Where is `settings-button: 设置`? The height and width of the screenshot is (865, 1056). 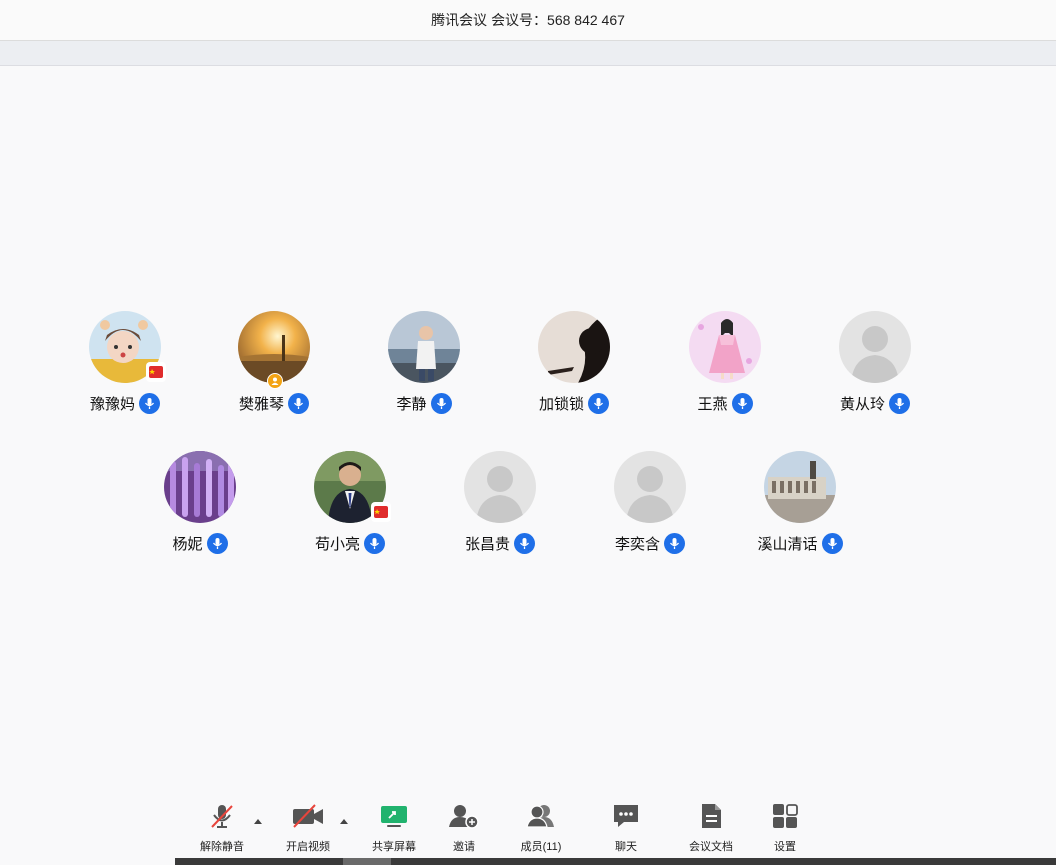 settings-button: 设置 is located at coordinates (785, 828).